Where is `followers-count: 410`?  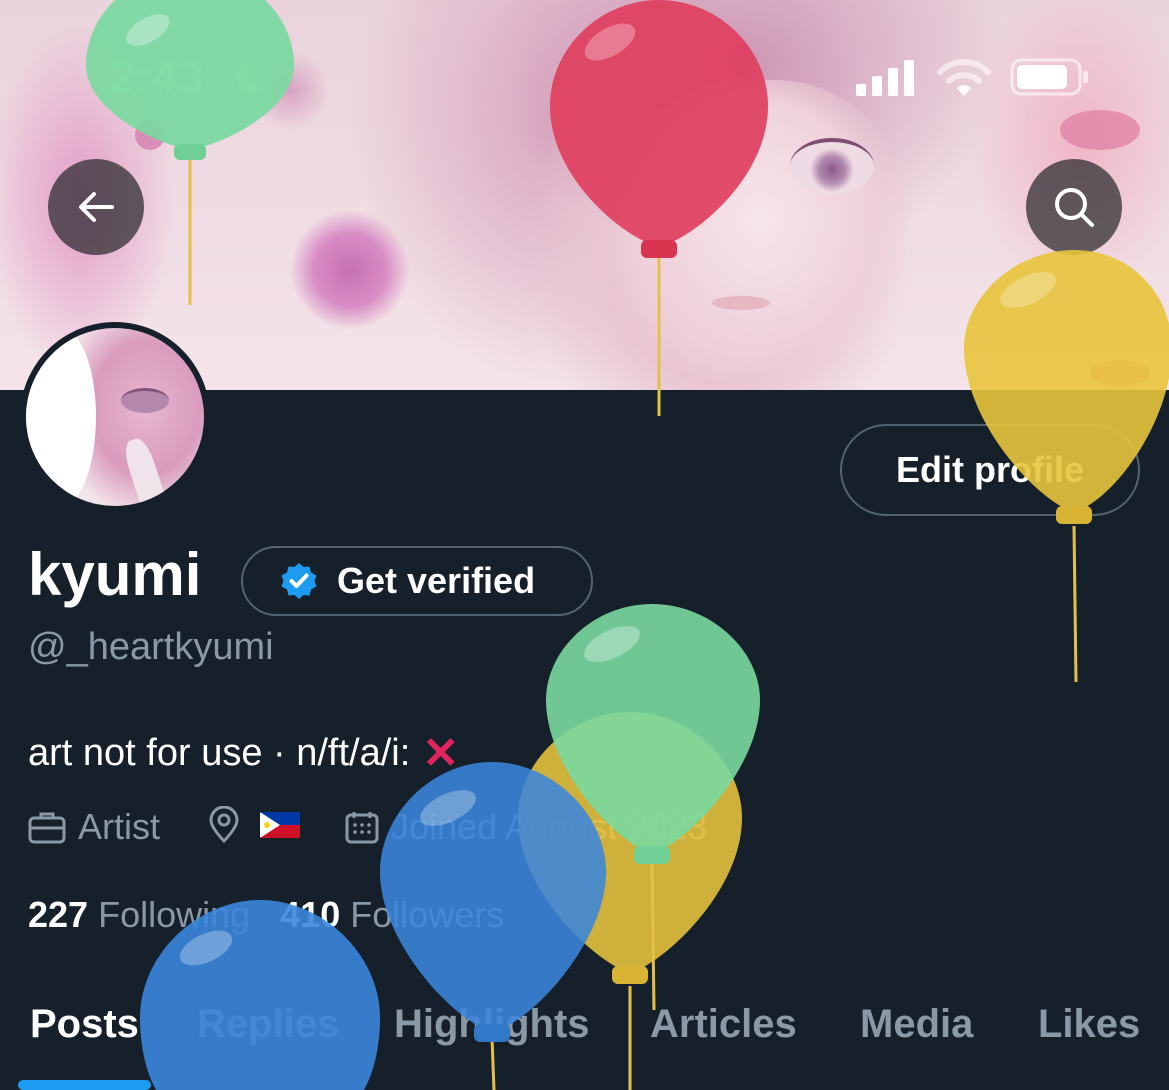
followers-count: 410 is located at coordinates (310, 914).